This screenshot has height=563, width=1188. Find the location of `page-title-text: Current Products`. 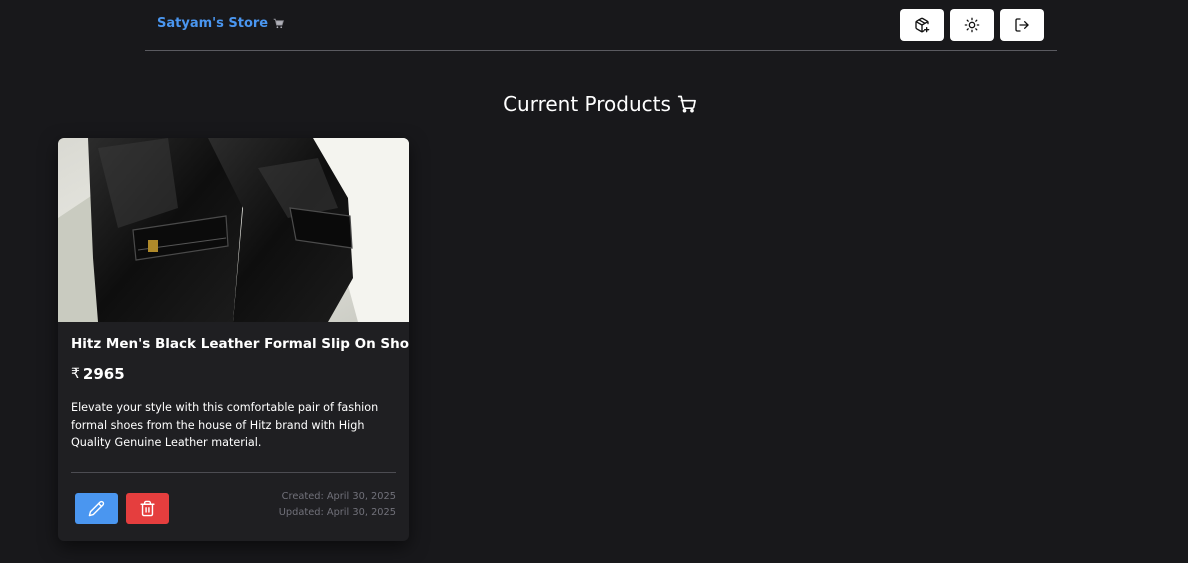

page-title-text: Current Products is located at coordinates (587, 104).